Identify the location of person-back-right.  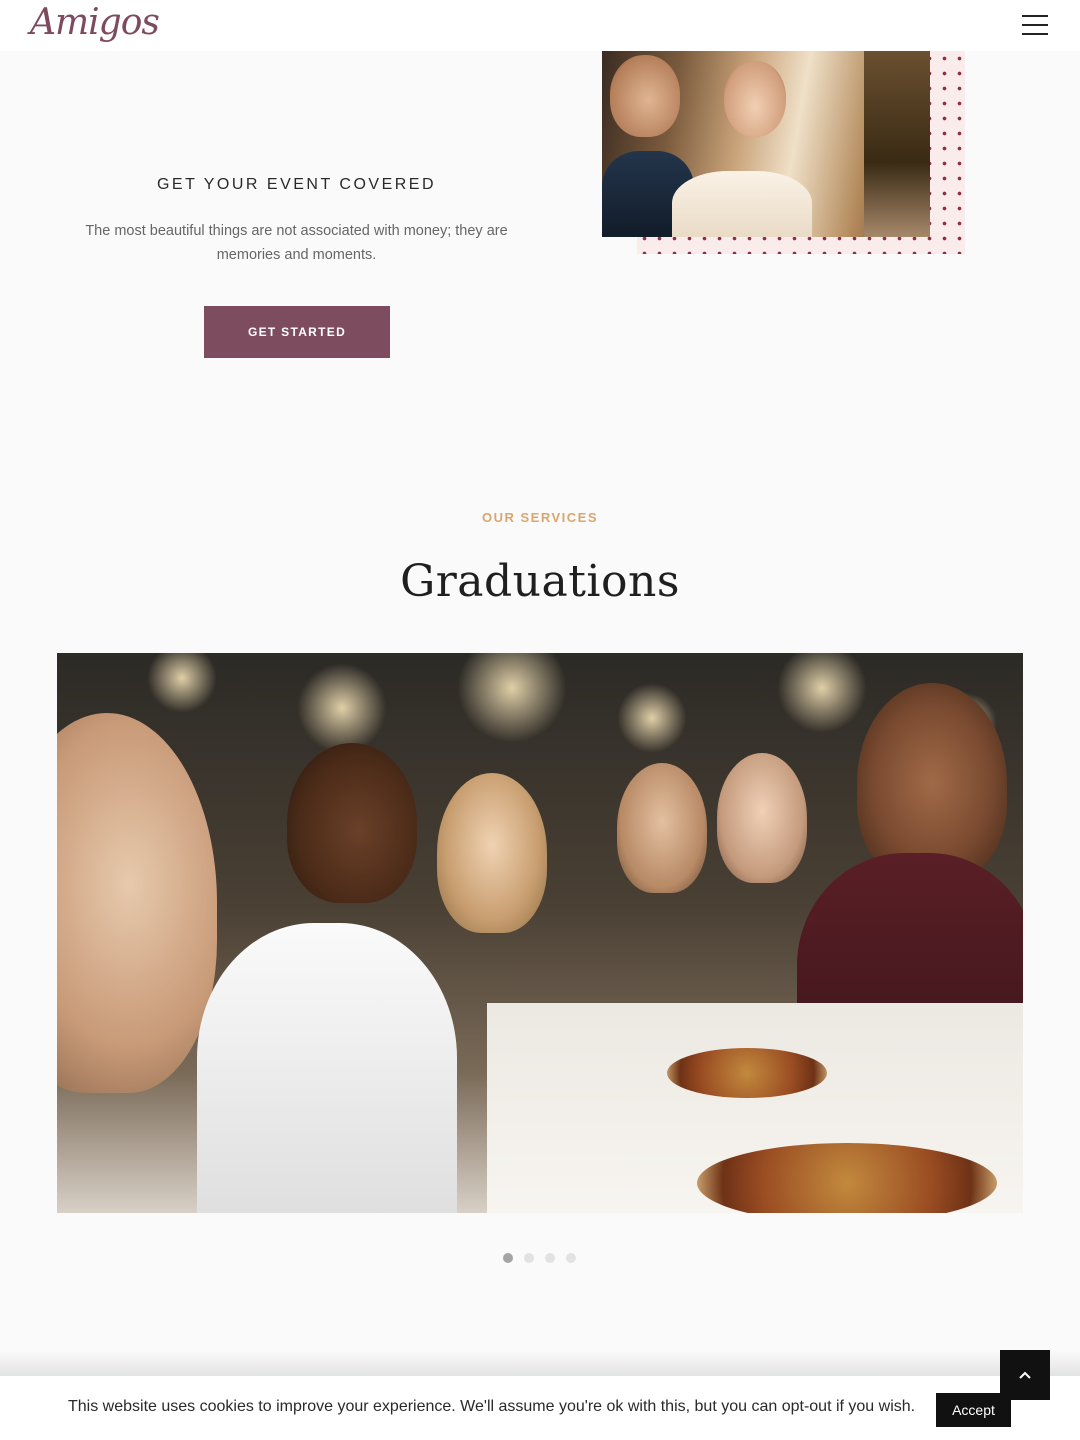
(762, 818).